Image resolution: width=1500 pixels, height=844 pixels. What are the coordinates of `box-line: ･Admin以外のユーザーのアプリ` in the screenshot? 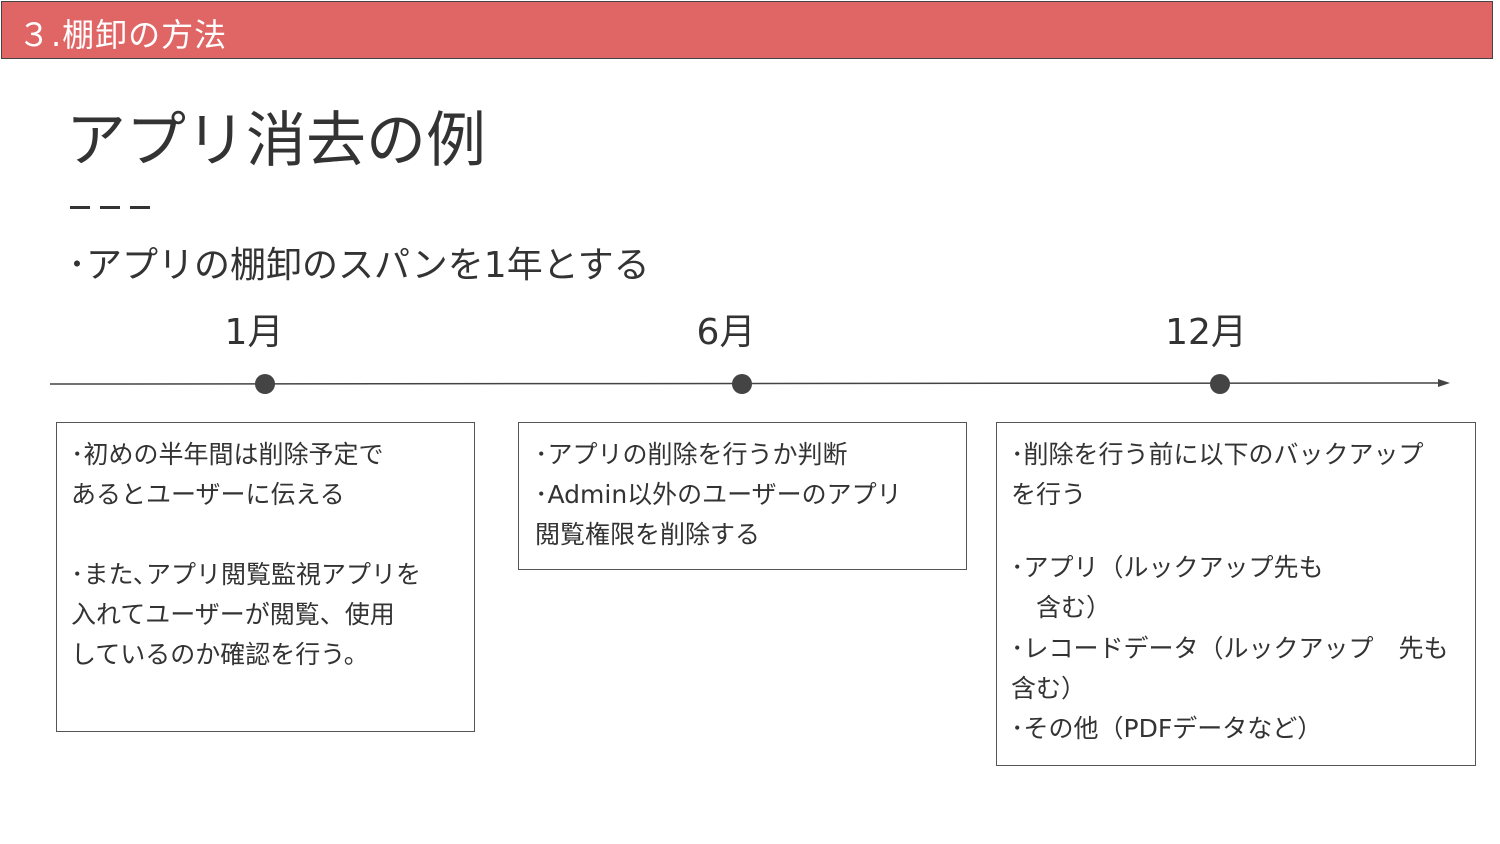 It's located at (718, 494).